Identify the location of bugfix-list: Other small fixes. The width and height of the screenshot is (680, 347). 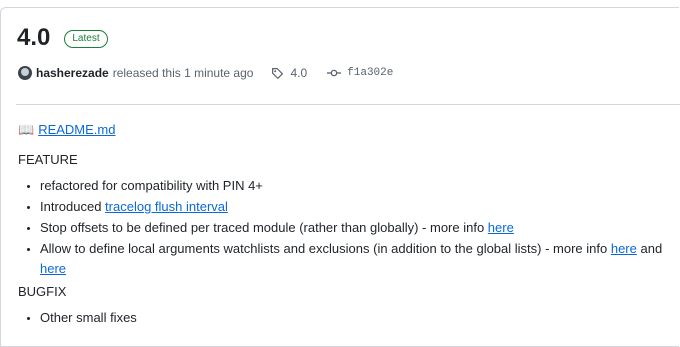
(349, 318).